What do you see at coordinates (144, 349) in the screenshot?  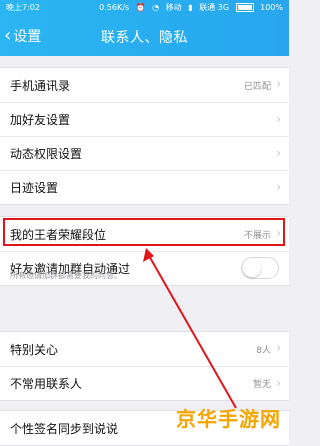 I see `row-special-care: 特别关心 8人 ›` at bounding box center [144, 349].